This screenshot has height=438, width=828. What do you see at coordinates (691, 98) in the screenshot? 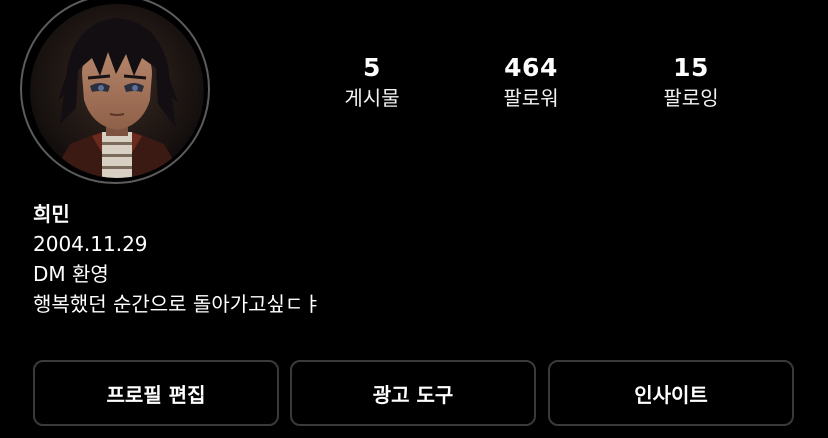
I see `following-label: 팔로잉` at bounding box center [691, 98].